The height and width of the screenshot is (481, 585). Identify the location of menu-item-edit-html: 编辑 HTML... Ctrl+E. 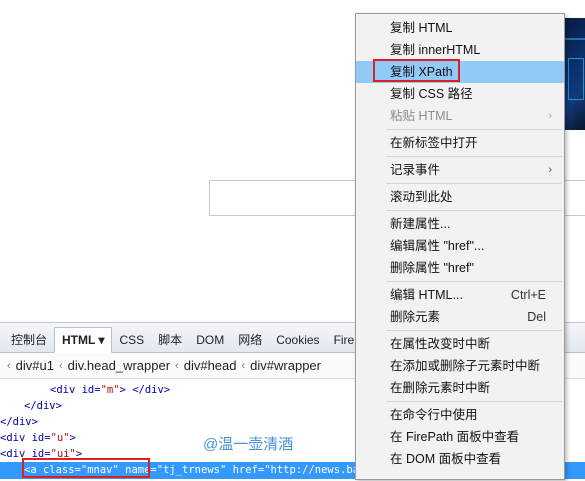
(460, 295).